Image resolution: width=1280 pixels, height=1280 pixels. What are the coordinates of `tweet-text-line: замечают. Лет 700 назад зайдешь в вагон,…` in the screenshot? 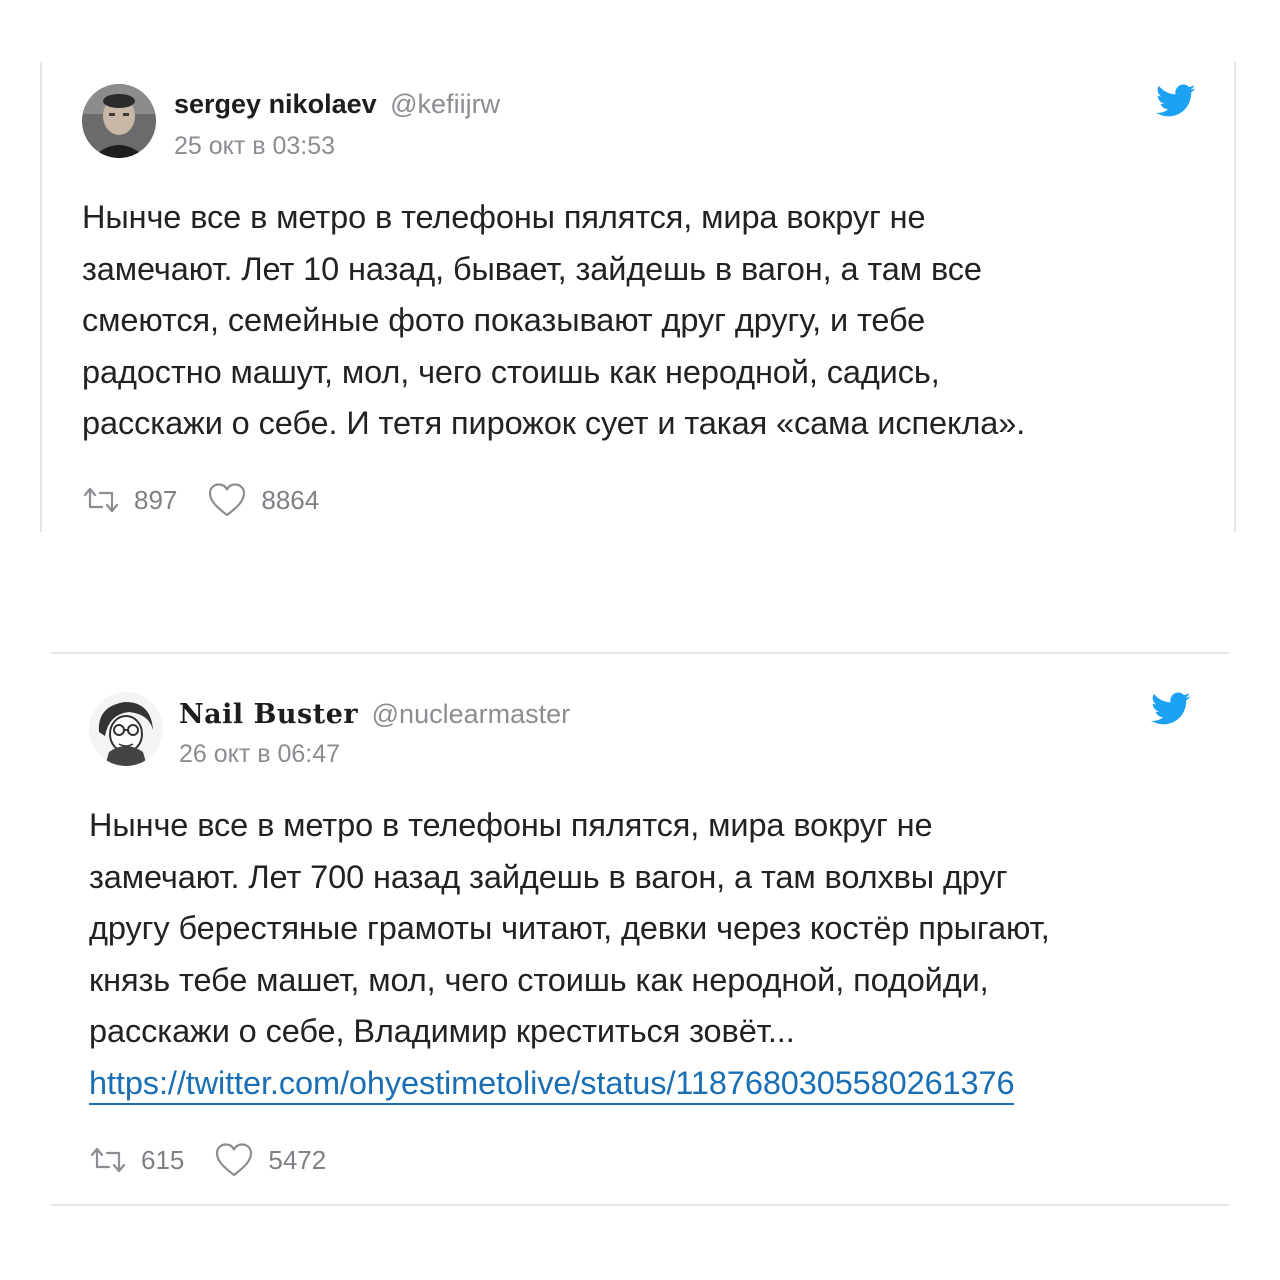 It's located at (548, 876).